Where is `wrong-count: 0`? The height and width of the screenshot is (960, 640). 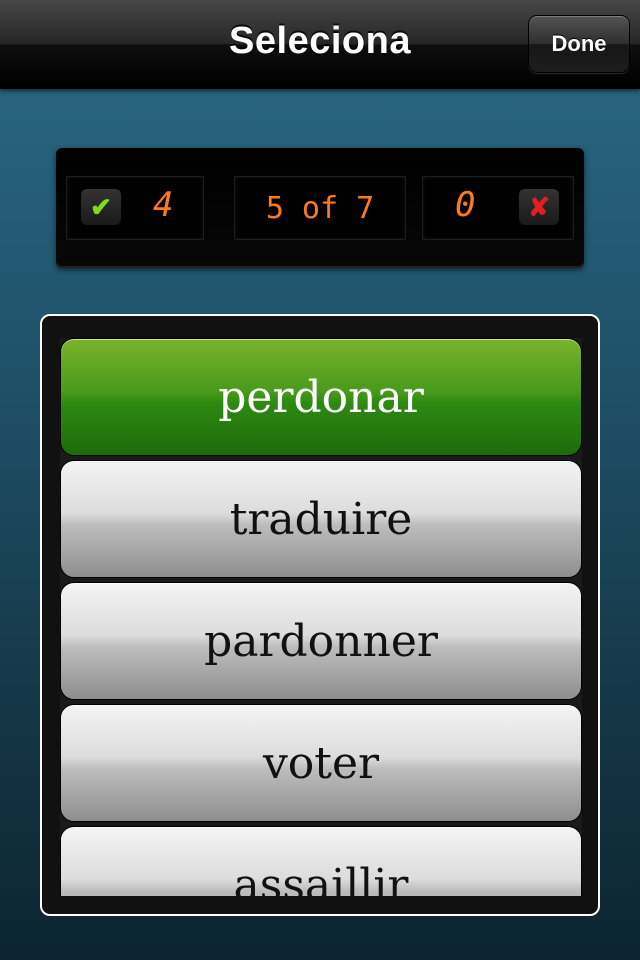 wrong-count: 0 is located at coordinates (465, 205).